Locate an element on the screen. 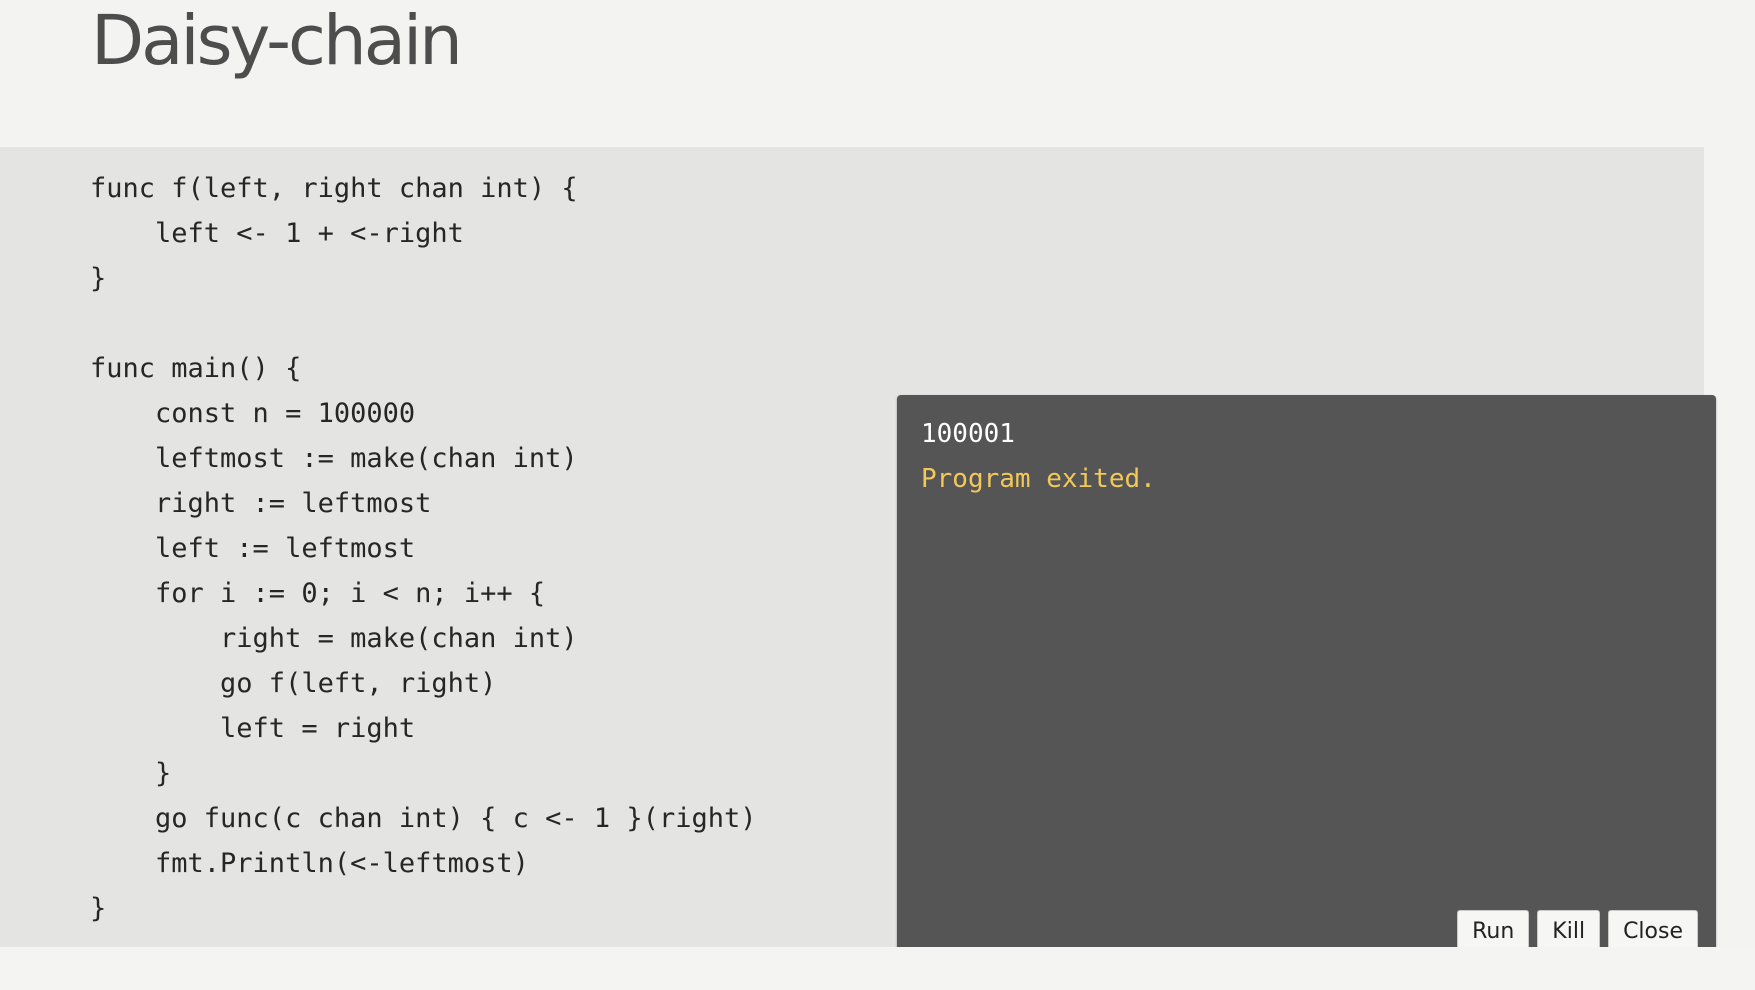 The width and height of the screenshot is (1755, 990). code-line: const n = 100000 is located at coordinates (253, 413).